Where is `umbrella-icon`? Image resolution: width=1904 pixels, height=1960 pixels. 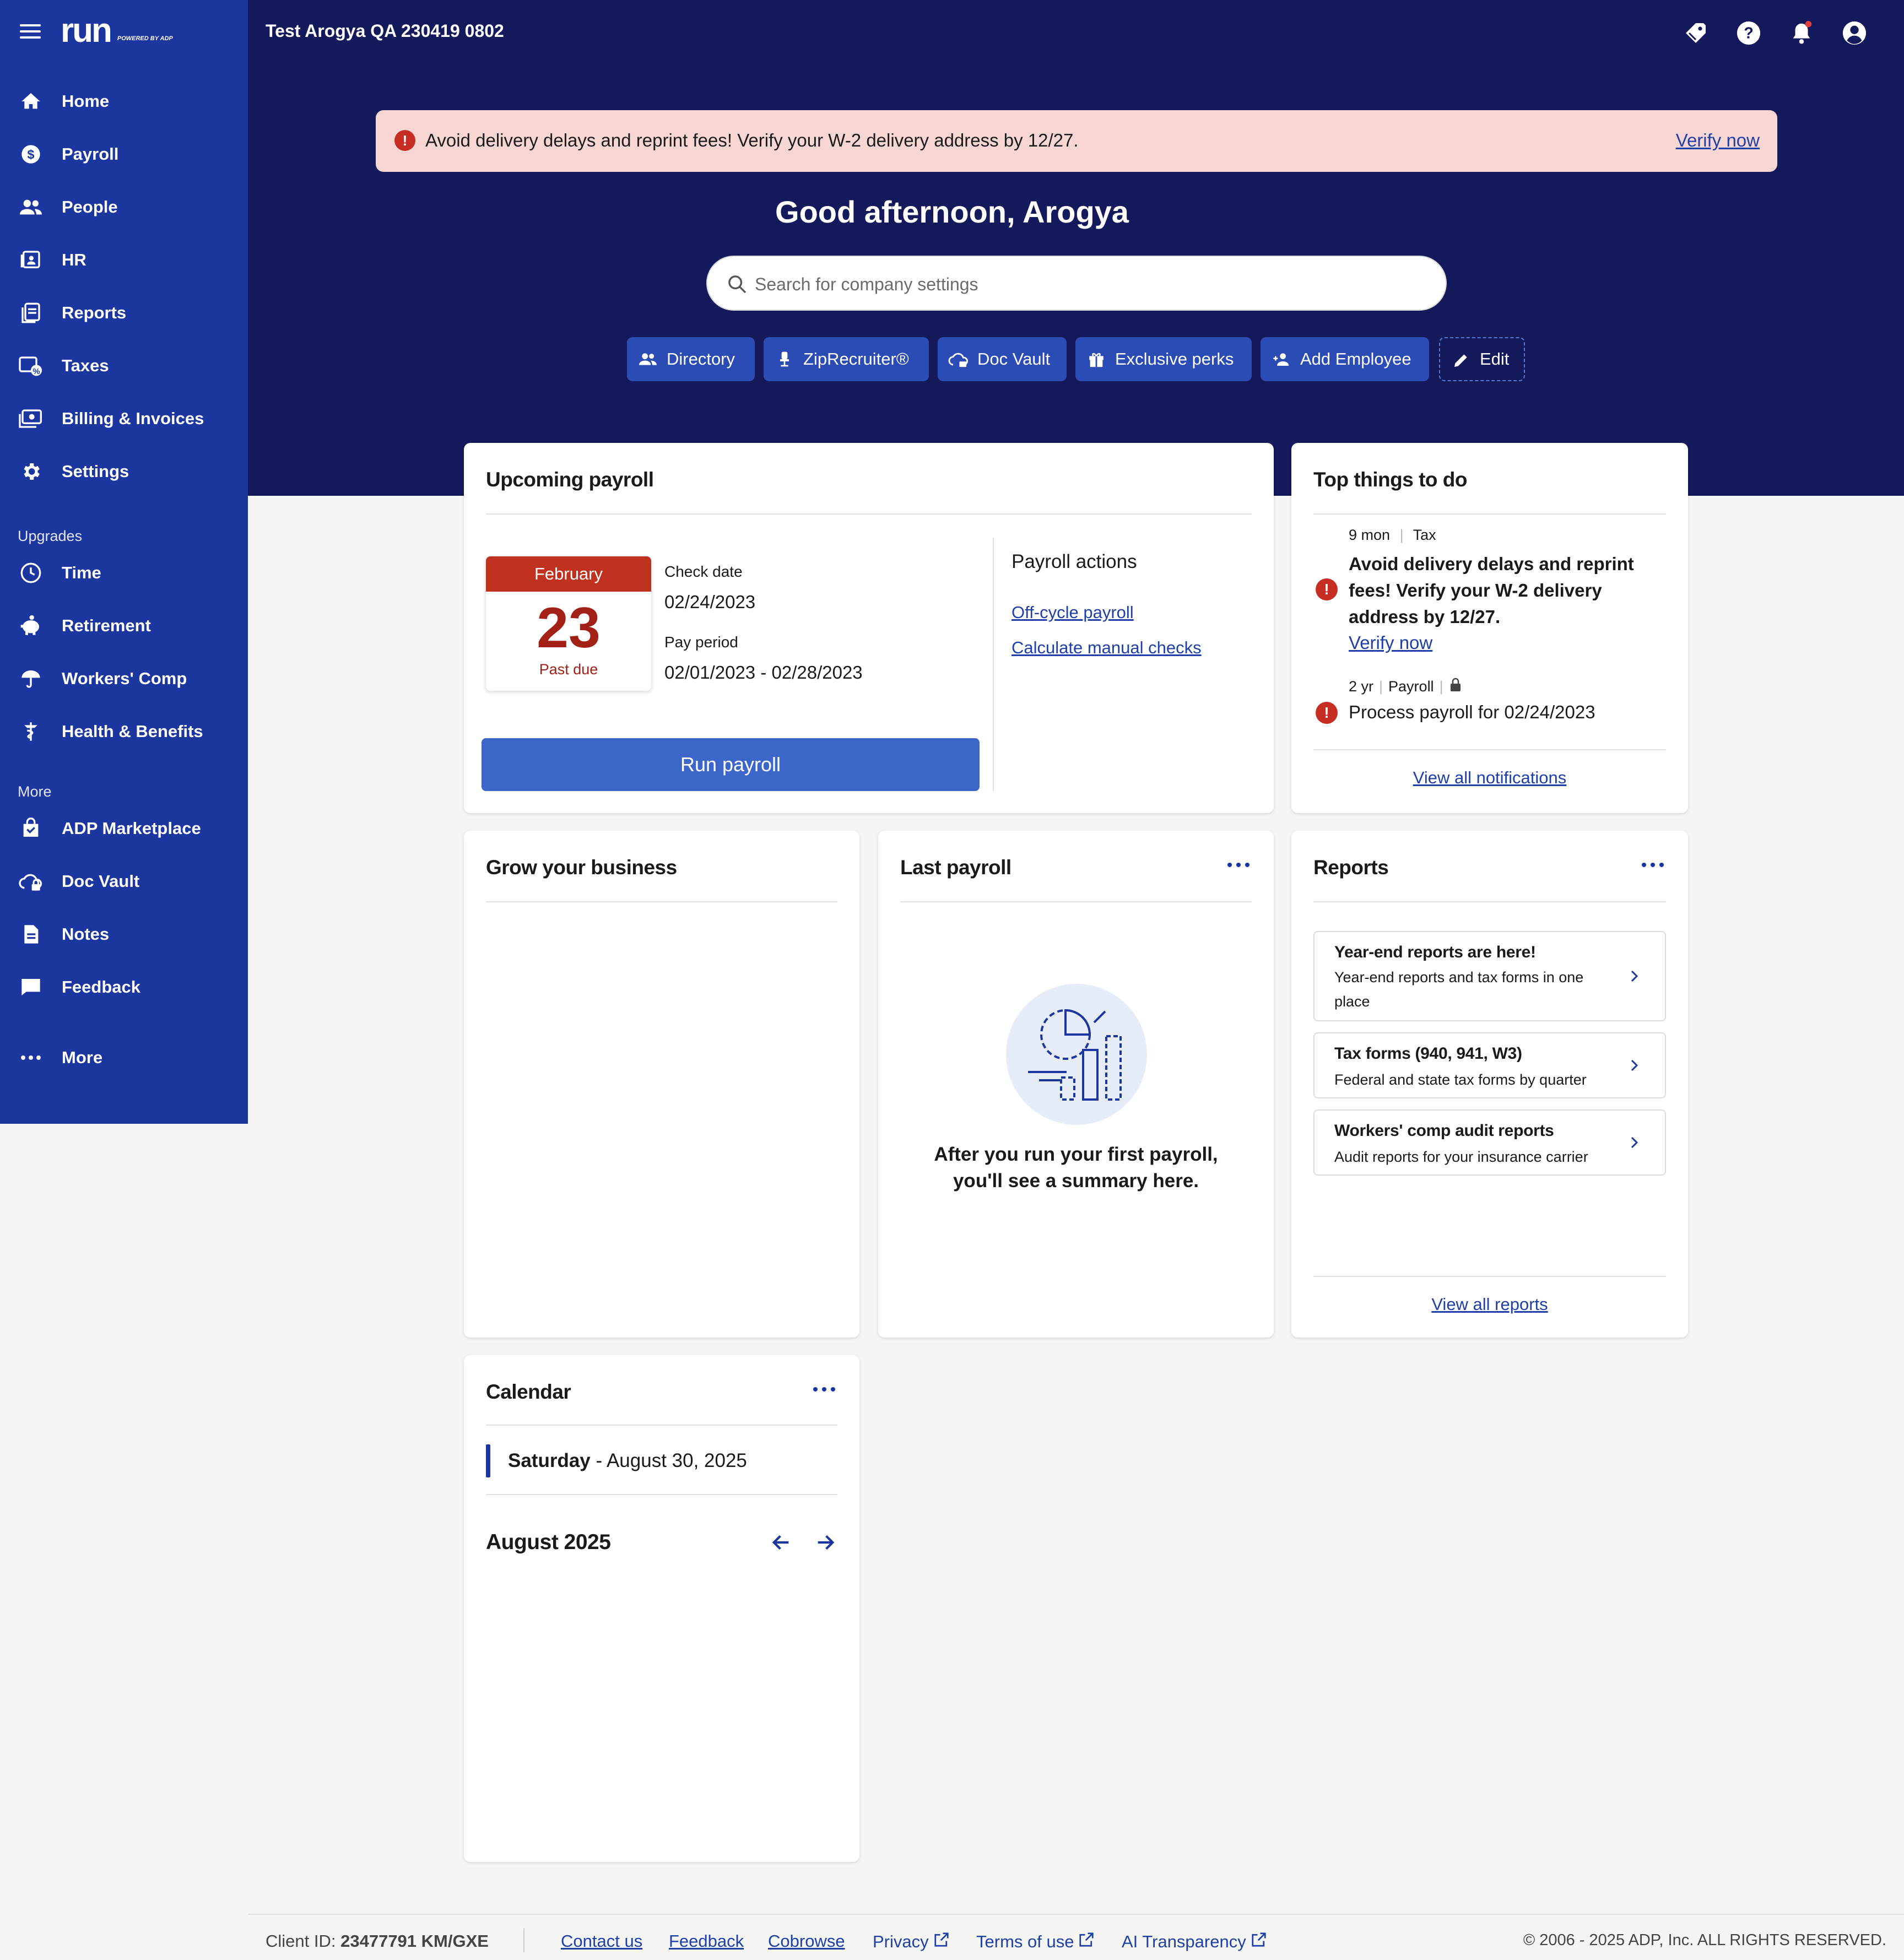 umbrella-icon is located at coordinates (31, 679).